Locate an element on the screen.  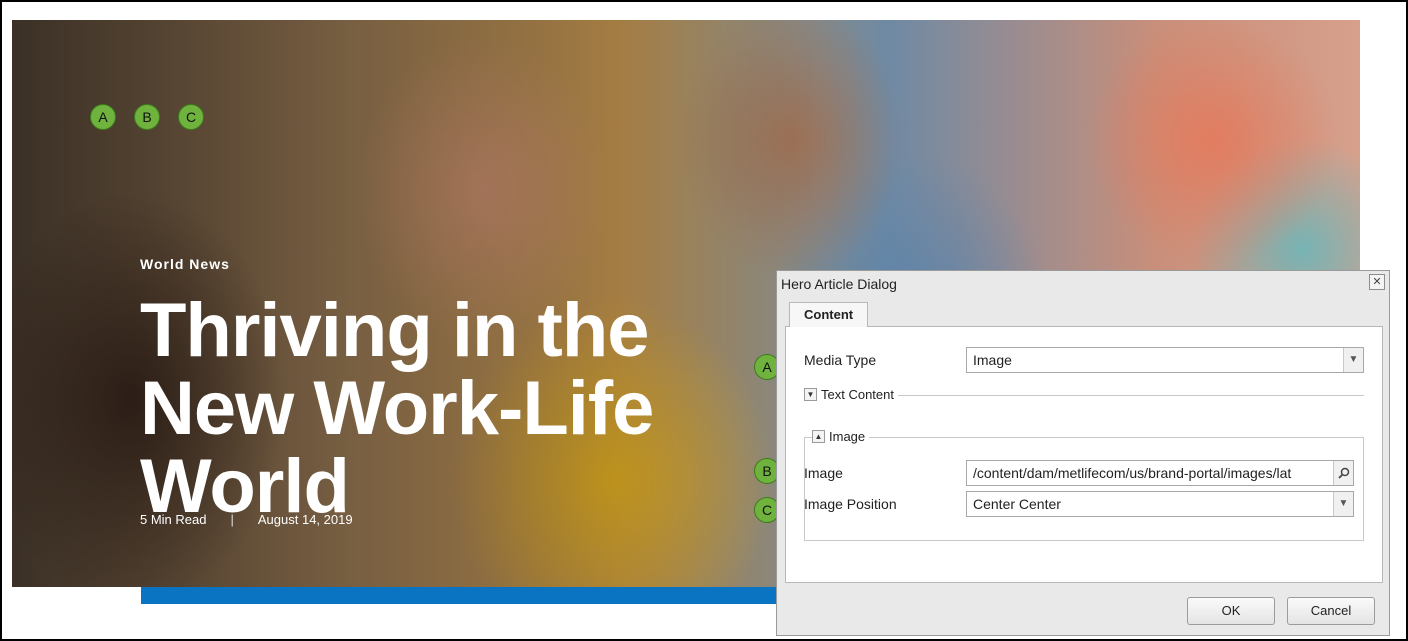
hero-headline: Thriving in the New Work-Life World is located at coordinates (397, 408).